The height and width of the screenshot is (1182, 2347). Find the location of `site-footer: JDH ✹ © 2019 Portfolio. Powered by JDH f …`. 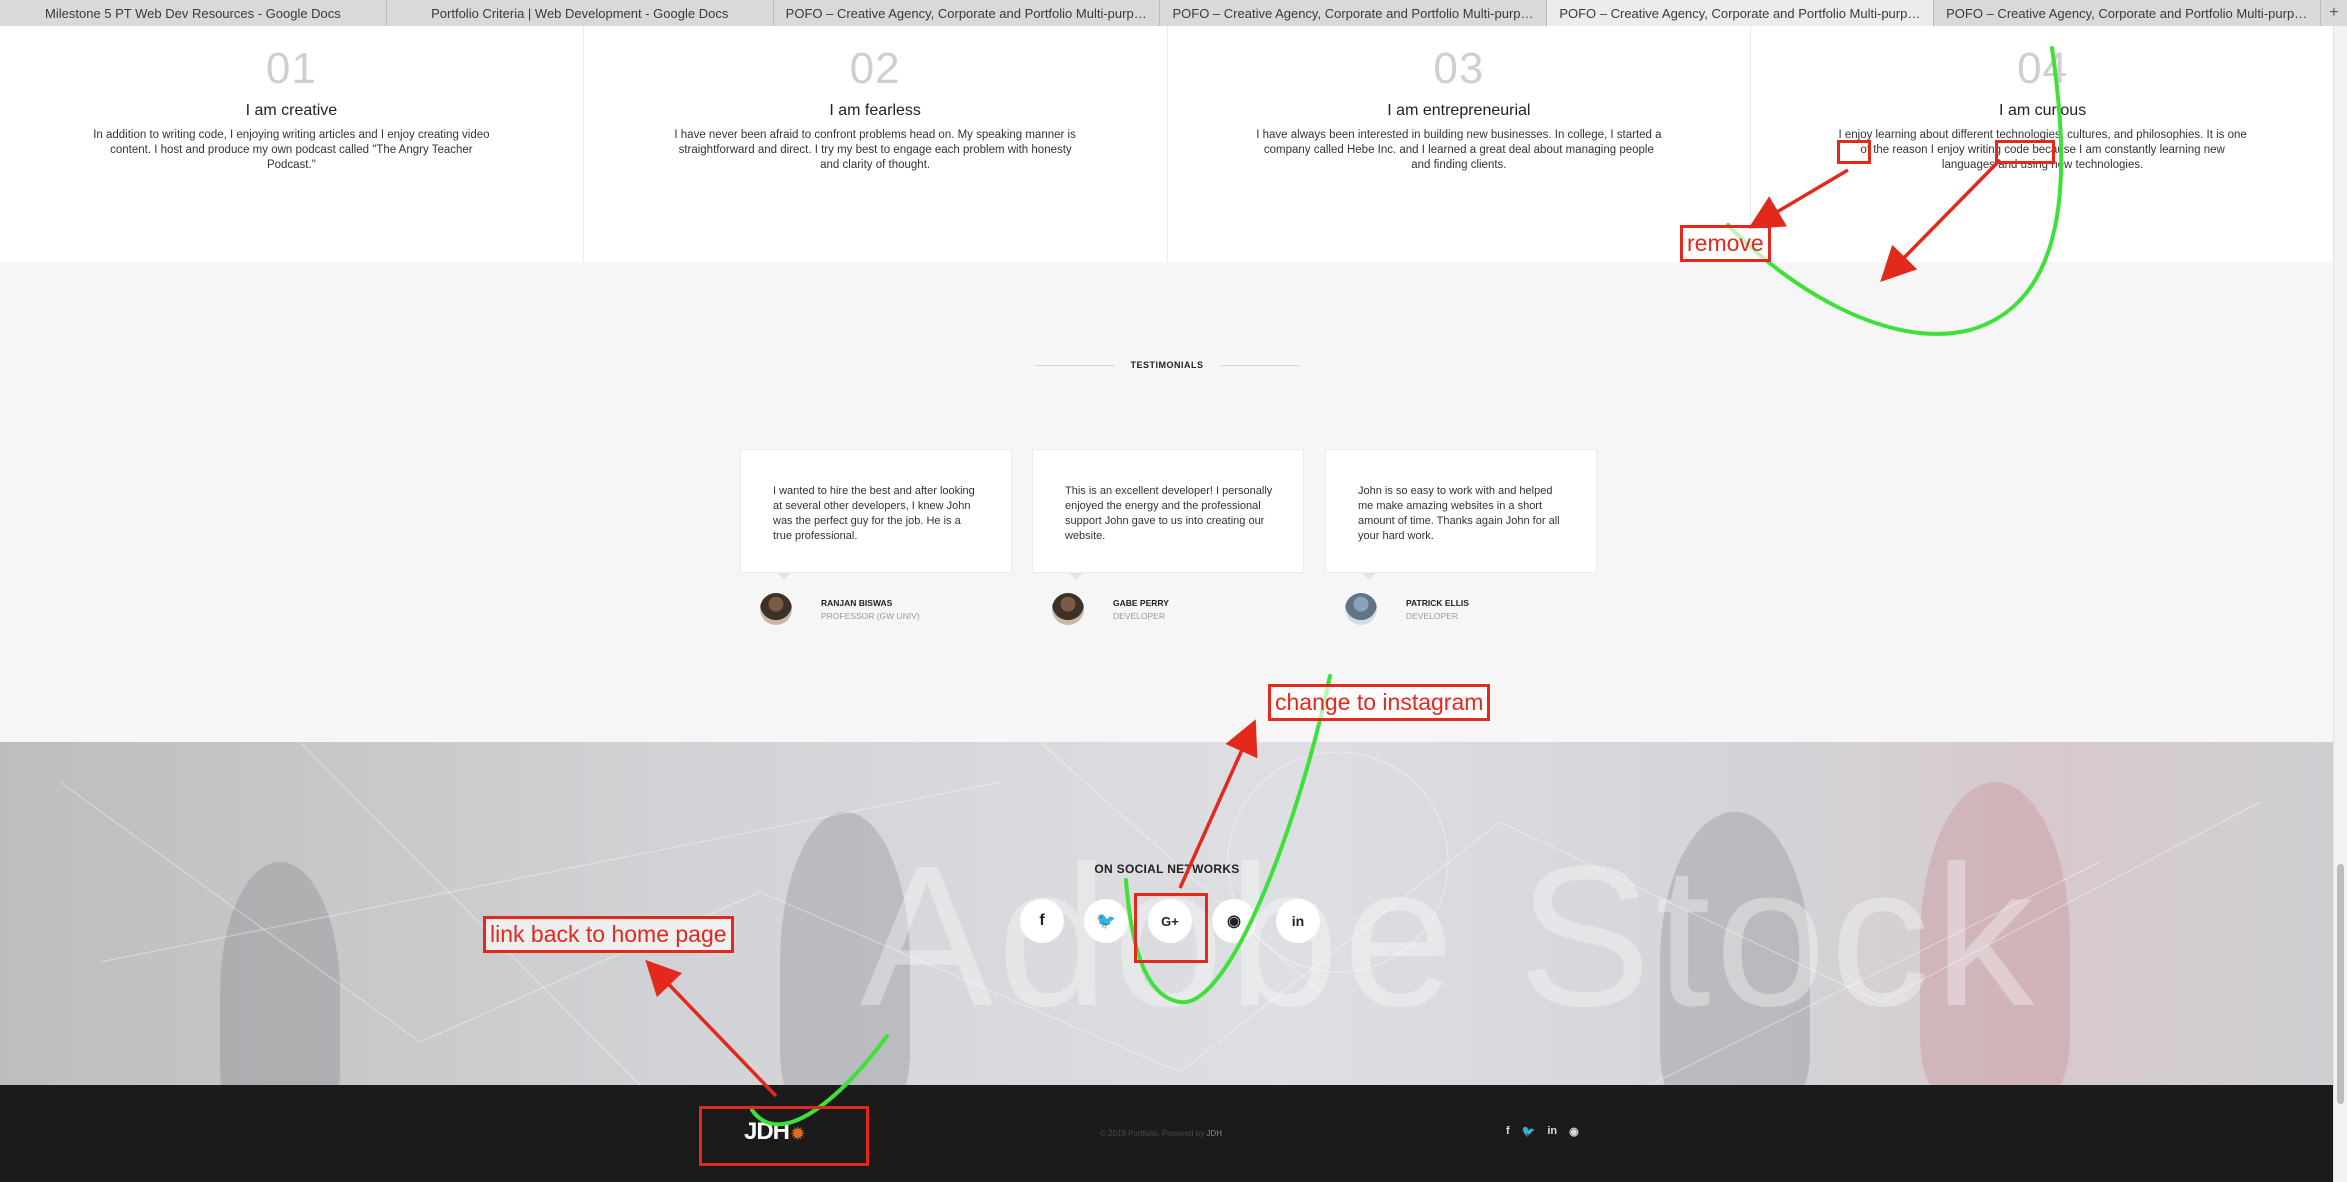

site-footer: JDH ✹ © 2019 Portfolio. Powered by JDH f … is located at coordinates (1167, 1133).